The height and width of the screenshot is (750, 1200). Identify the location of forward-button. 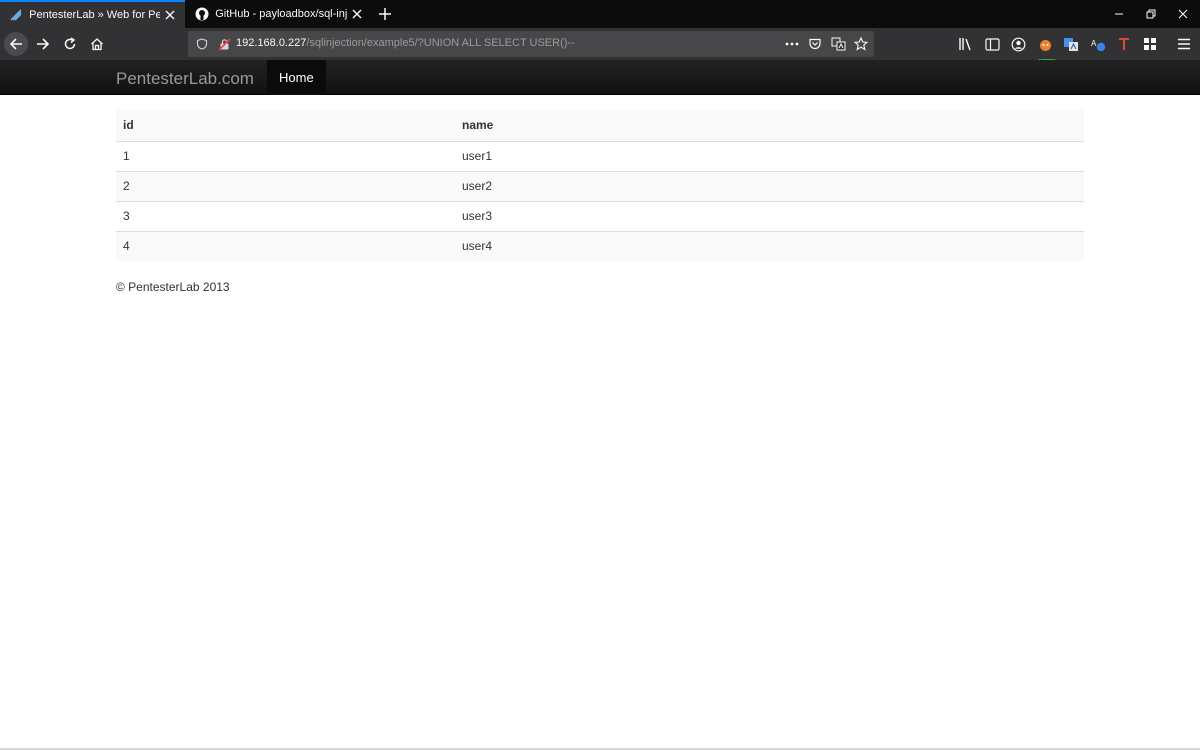
(43, 44).